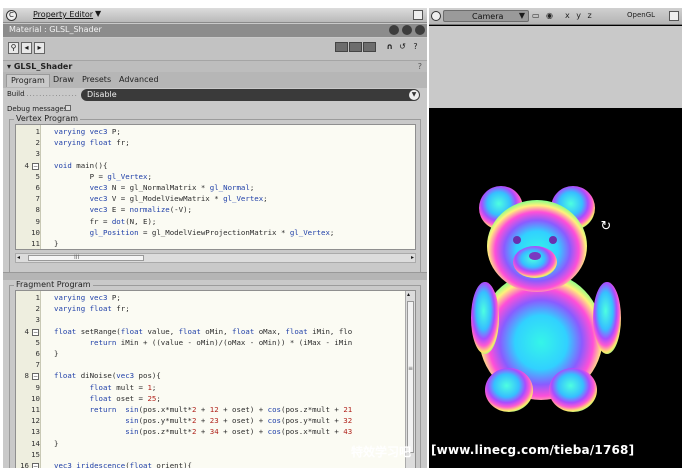  What do you see at coordinates (39, 48) in the screenshot?
I see `forward-arrow-icon: ▸` at bounding box center [39, 48].